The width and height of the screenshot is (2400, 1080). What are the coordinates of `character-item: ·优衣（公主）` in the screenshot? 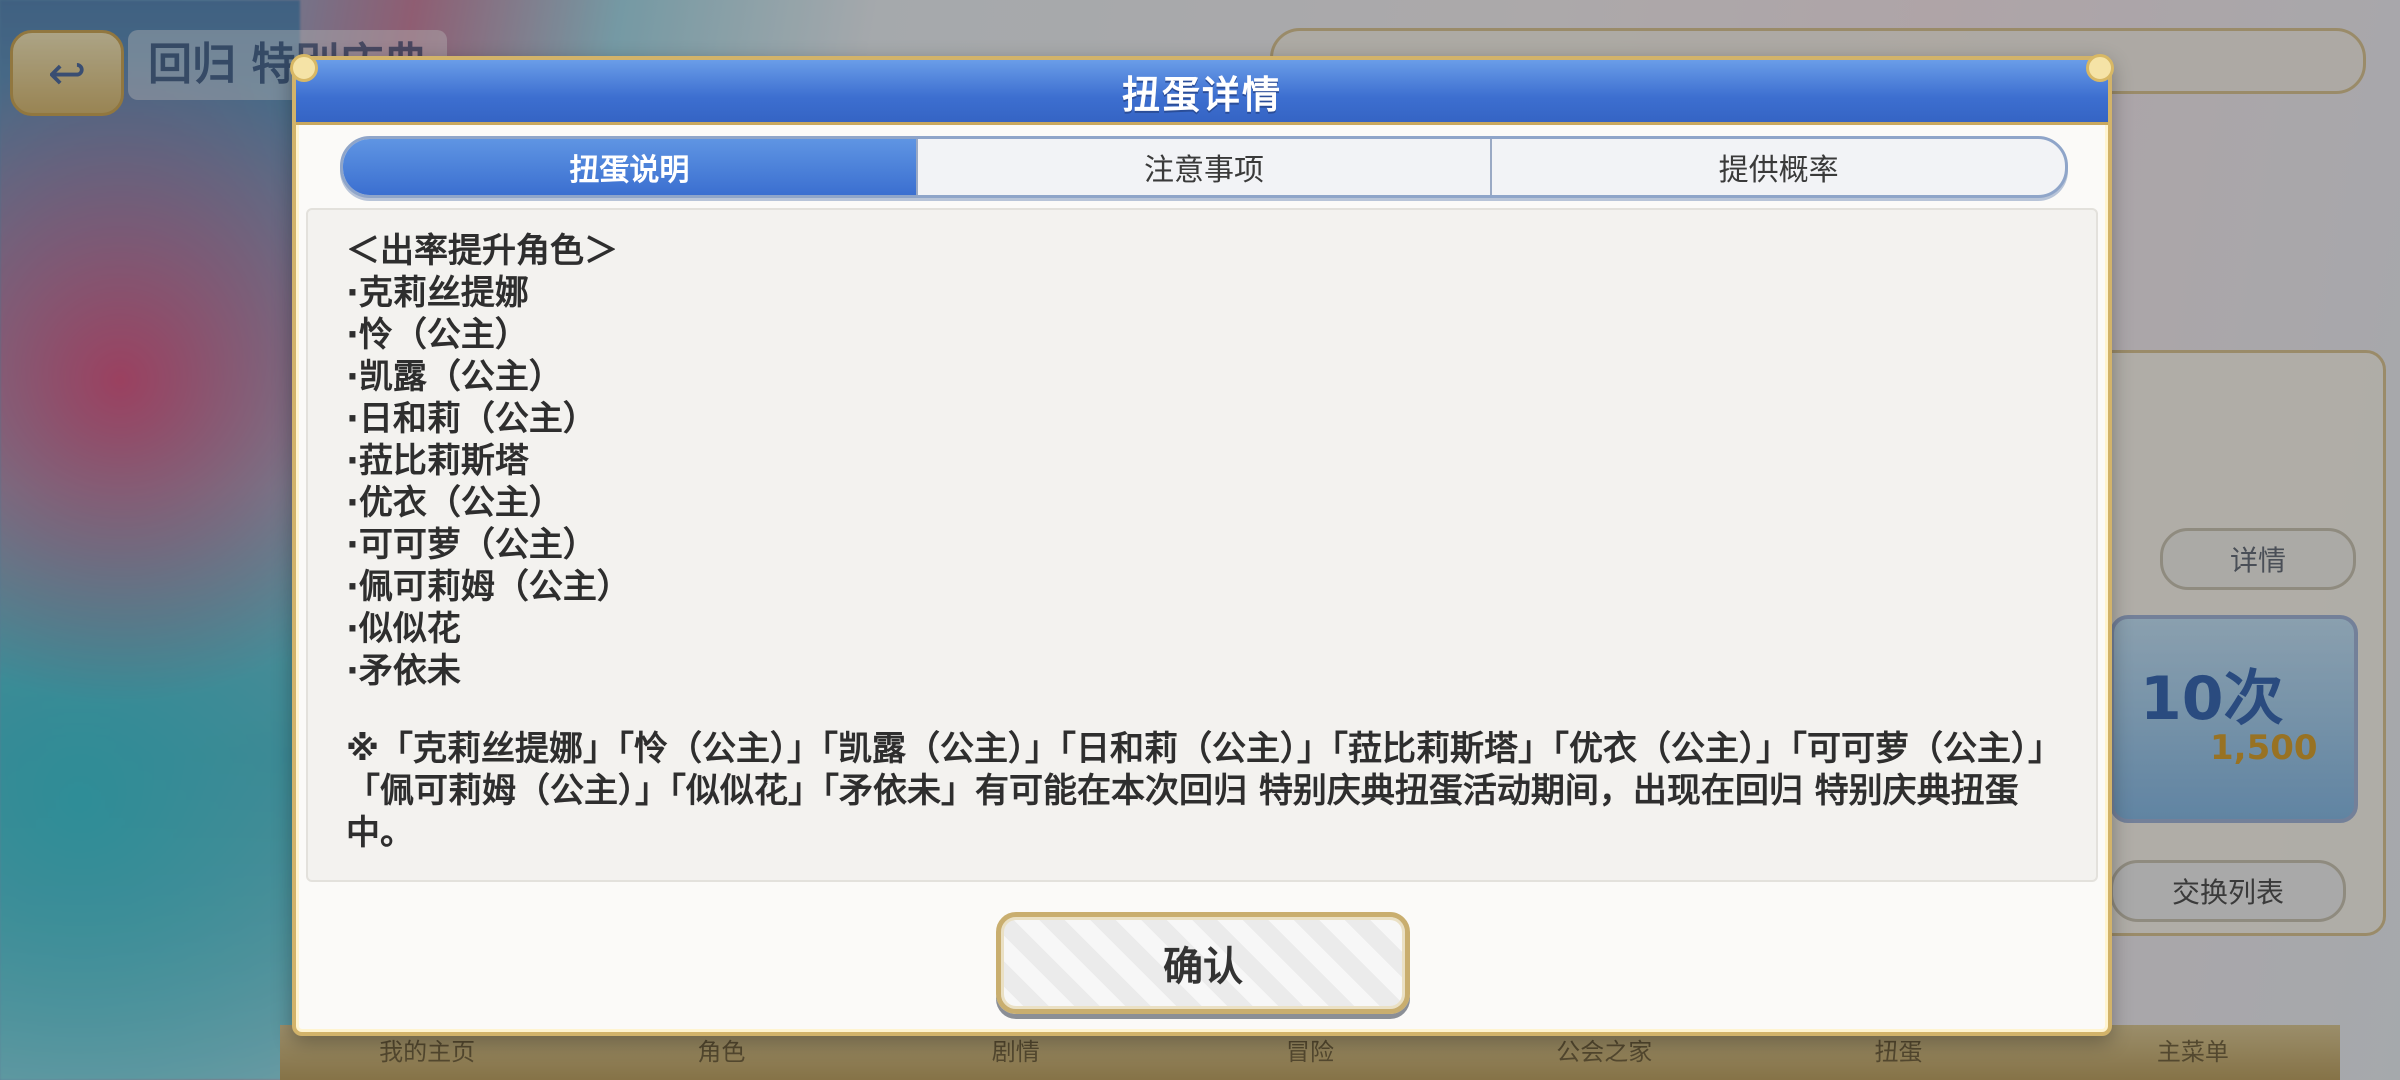 It's located at (454, 503).